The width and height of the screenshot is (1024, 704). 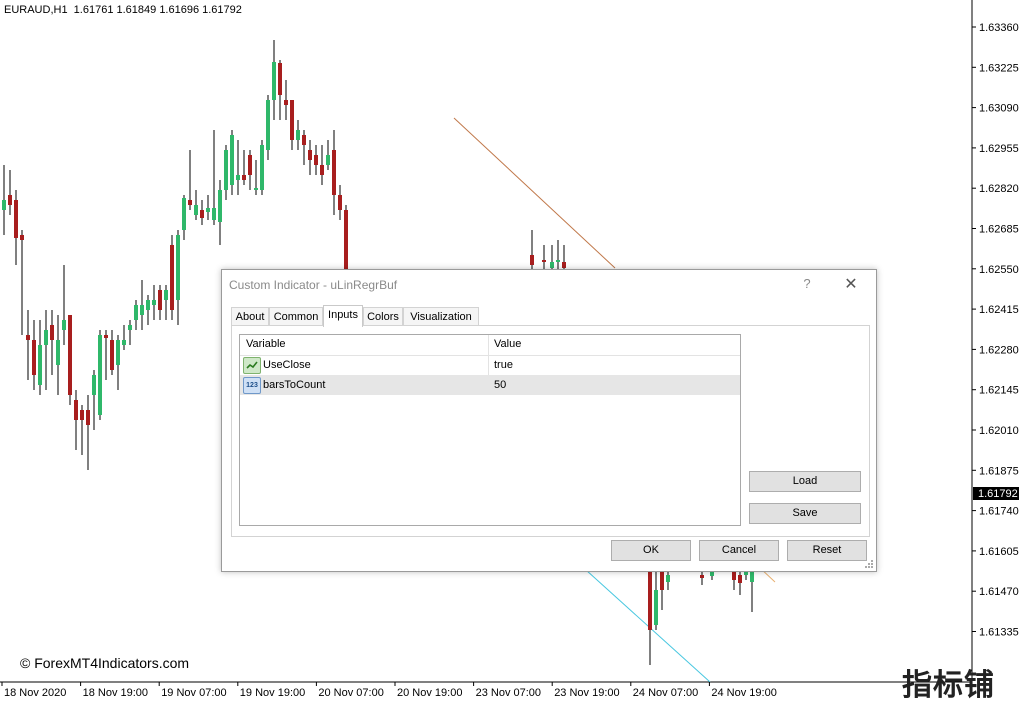 I want to click on tab-inputs: Inputs, so click(x=343, y=316).